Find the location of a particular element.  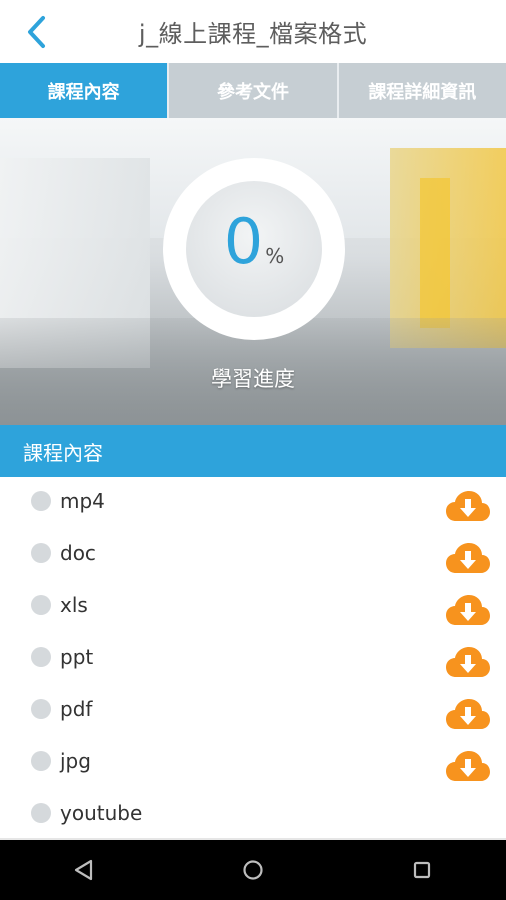

system-nav-bar is located at coordinates (253, 870).